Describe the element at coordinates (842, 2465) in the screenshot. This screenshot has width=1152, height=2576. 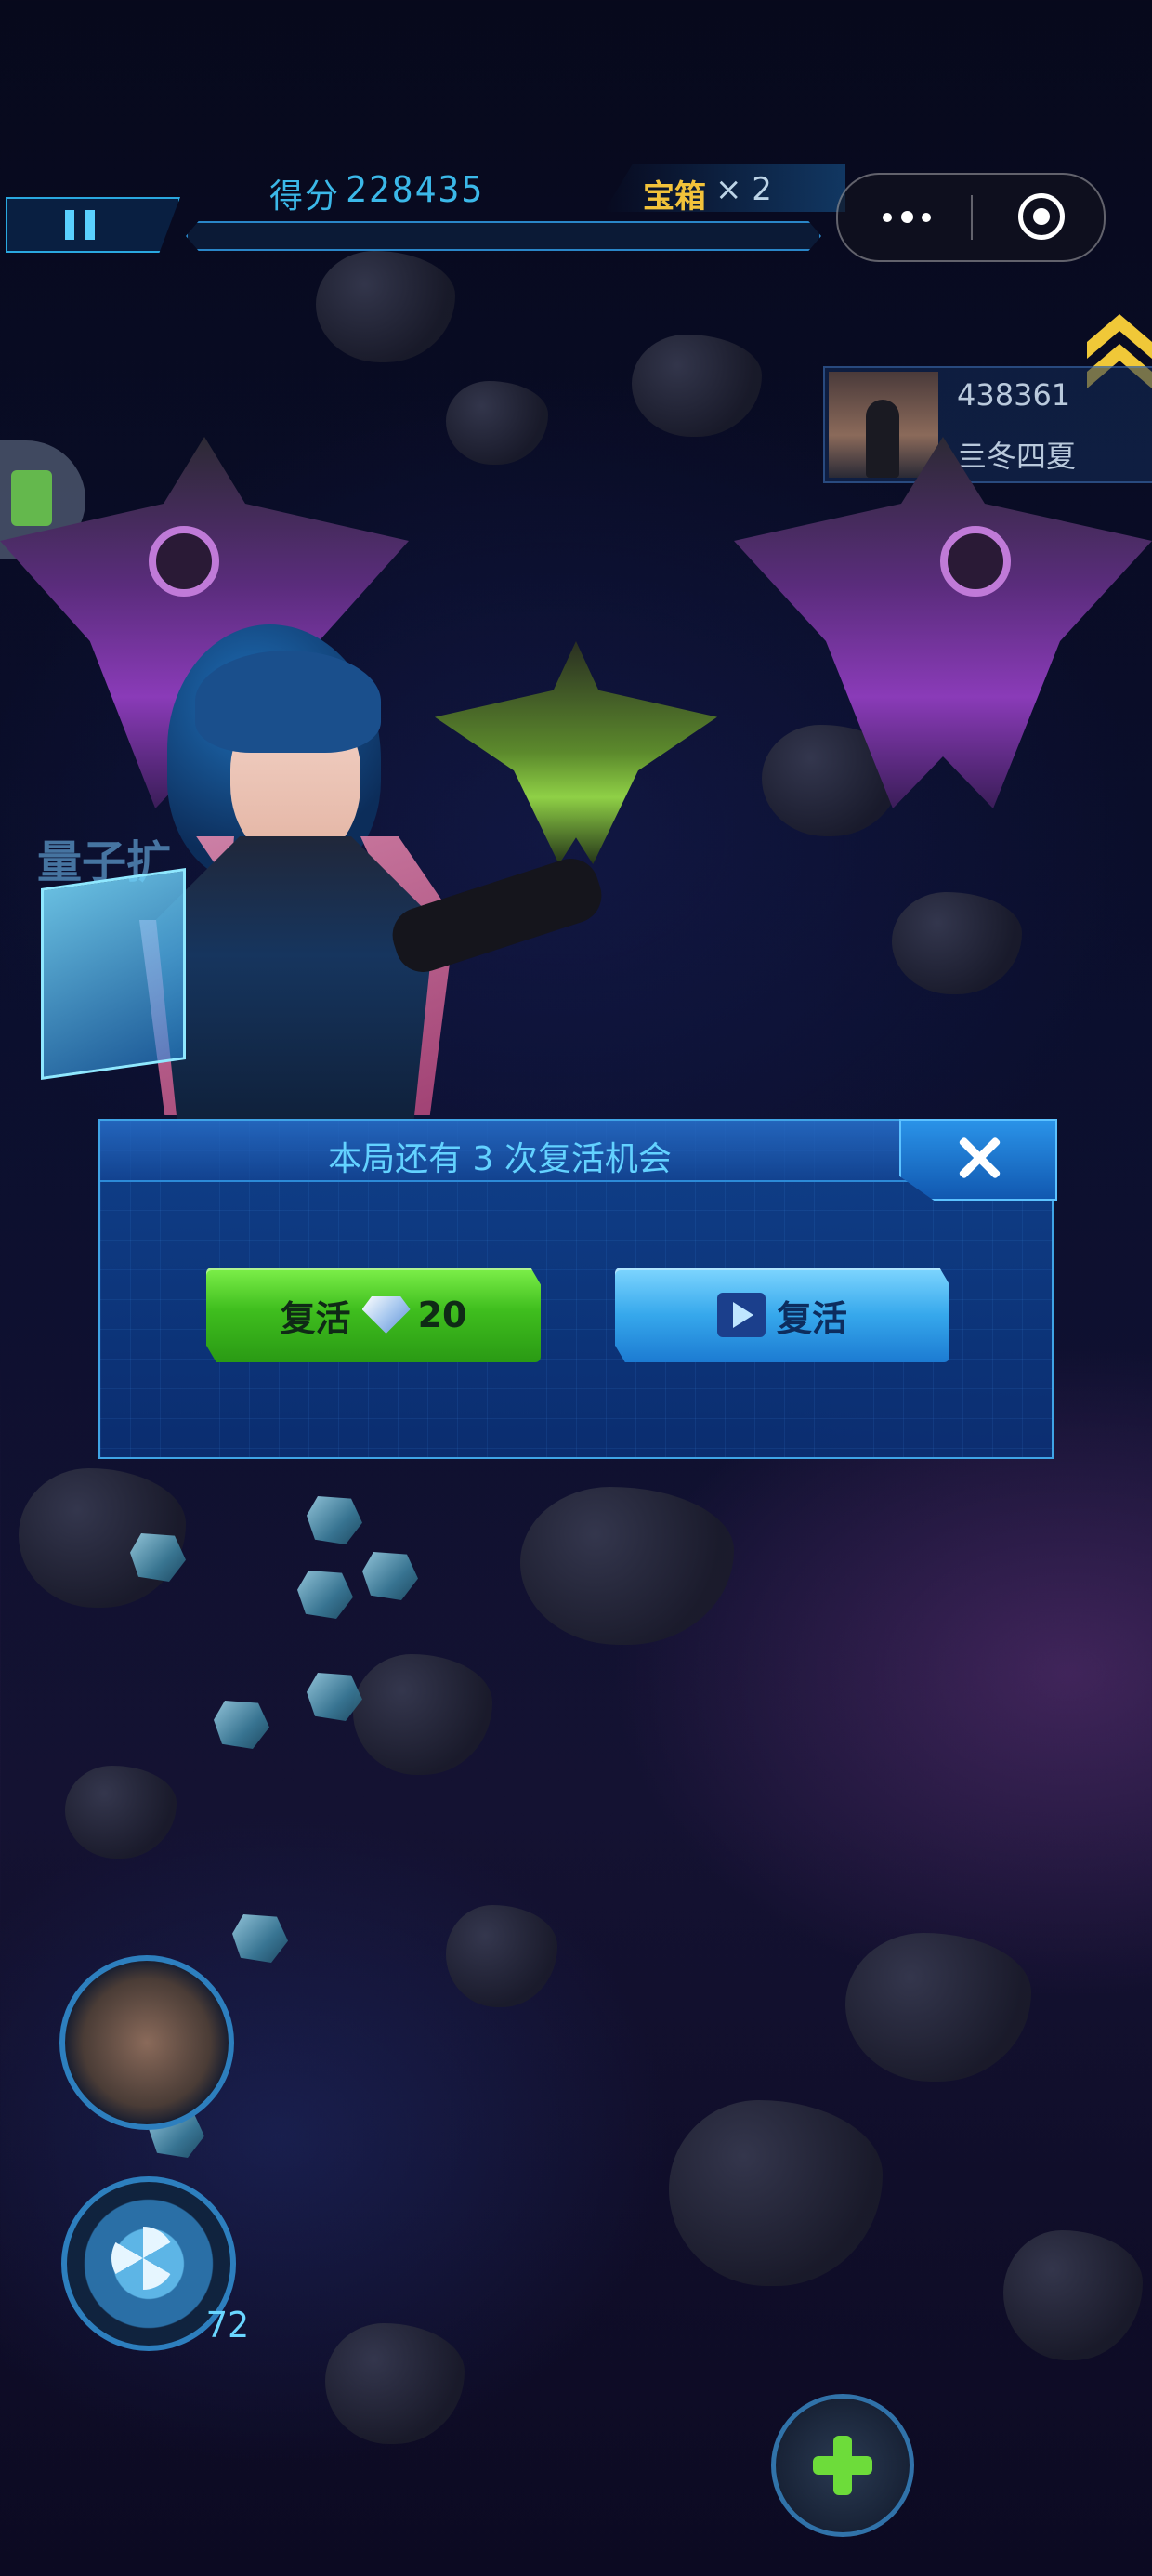
I see `add-button` at that location.